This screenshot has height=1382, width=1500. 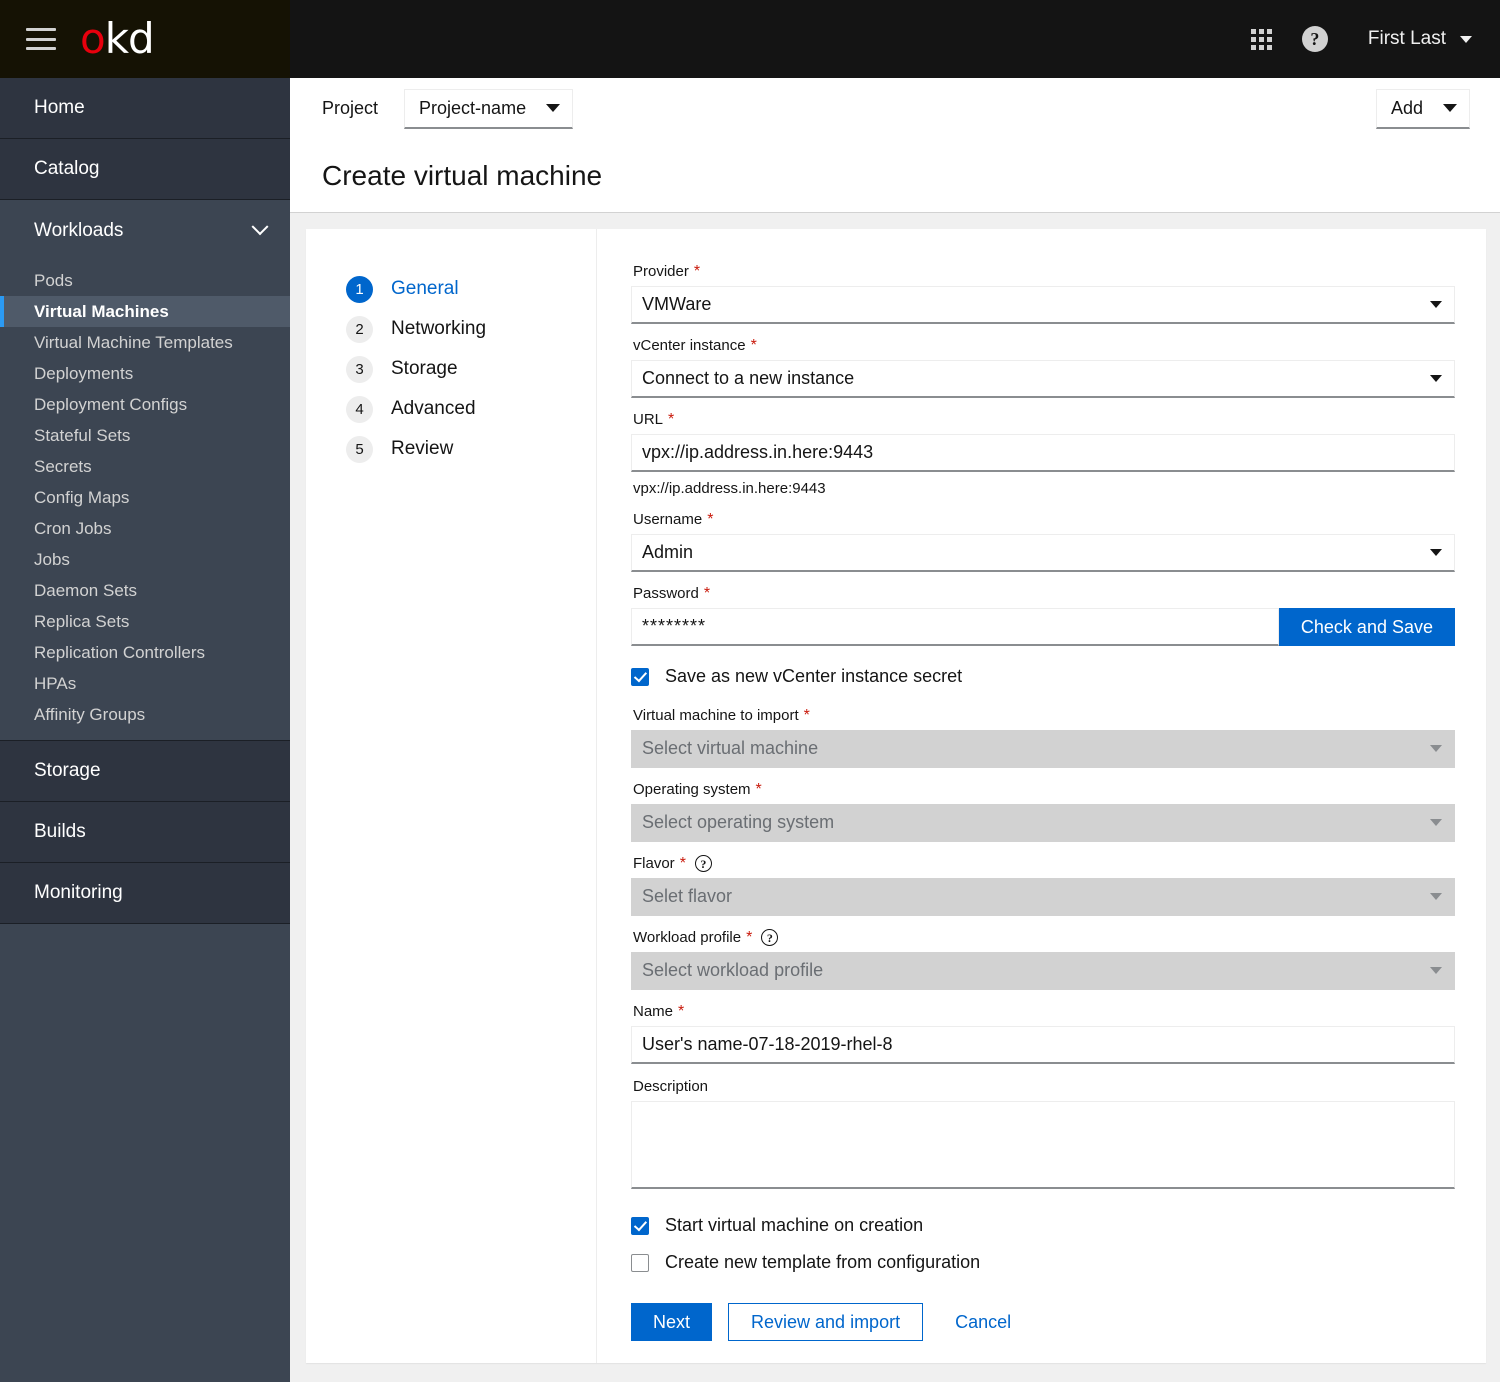 I want to click on wizard-step-review: 5 Review, so click(x=471, y=449).